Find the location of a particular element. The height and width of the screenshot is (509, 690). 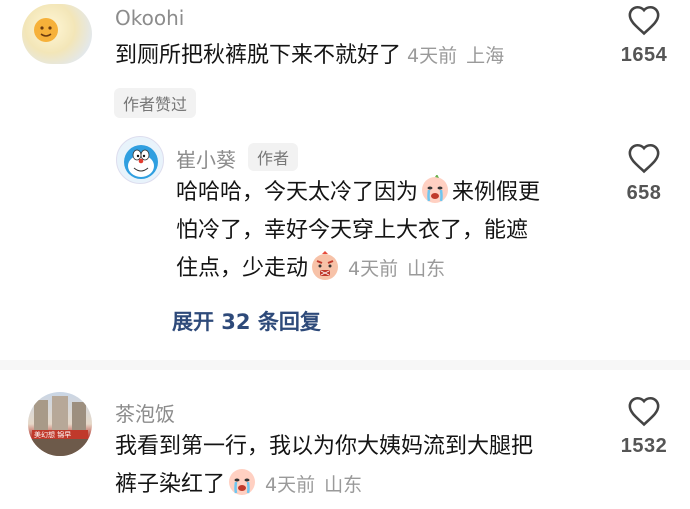

like-button: 1532 is located at coordinates (644, 426).